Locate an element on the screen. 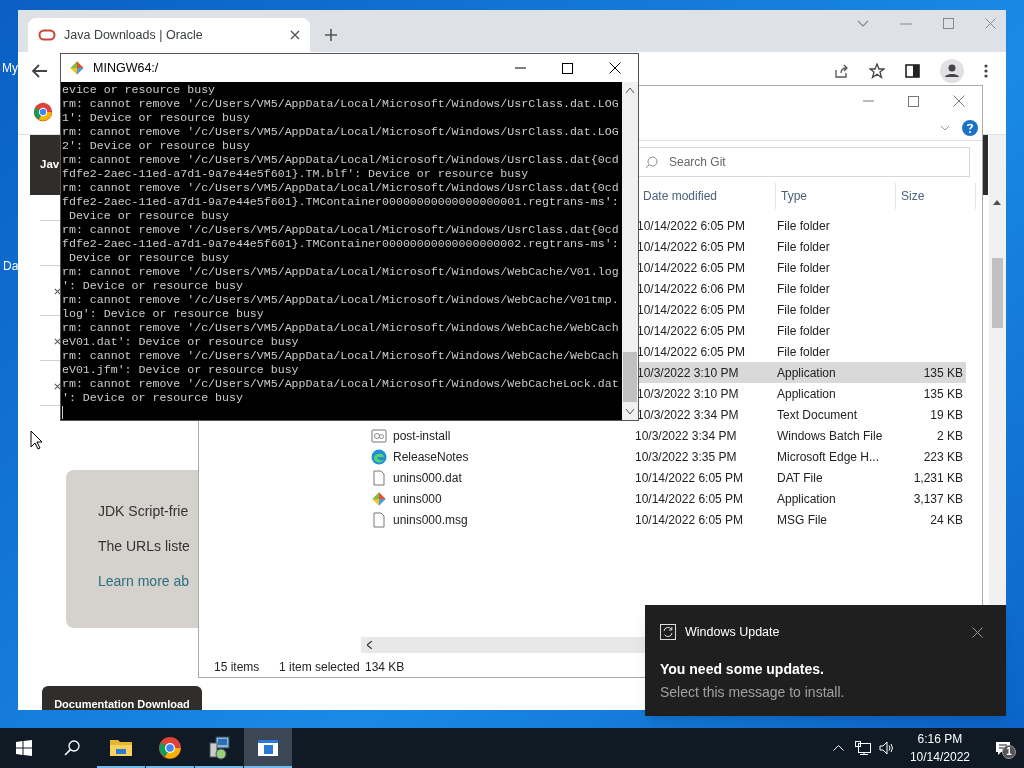  date-cell-text: 10/14/2022 6:06 PM is located at coordinates (691, 289).